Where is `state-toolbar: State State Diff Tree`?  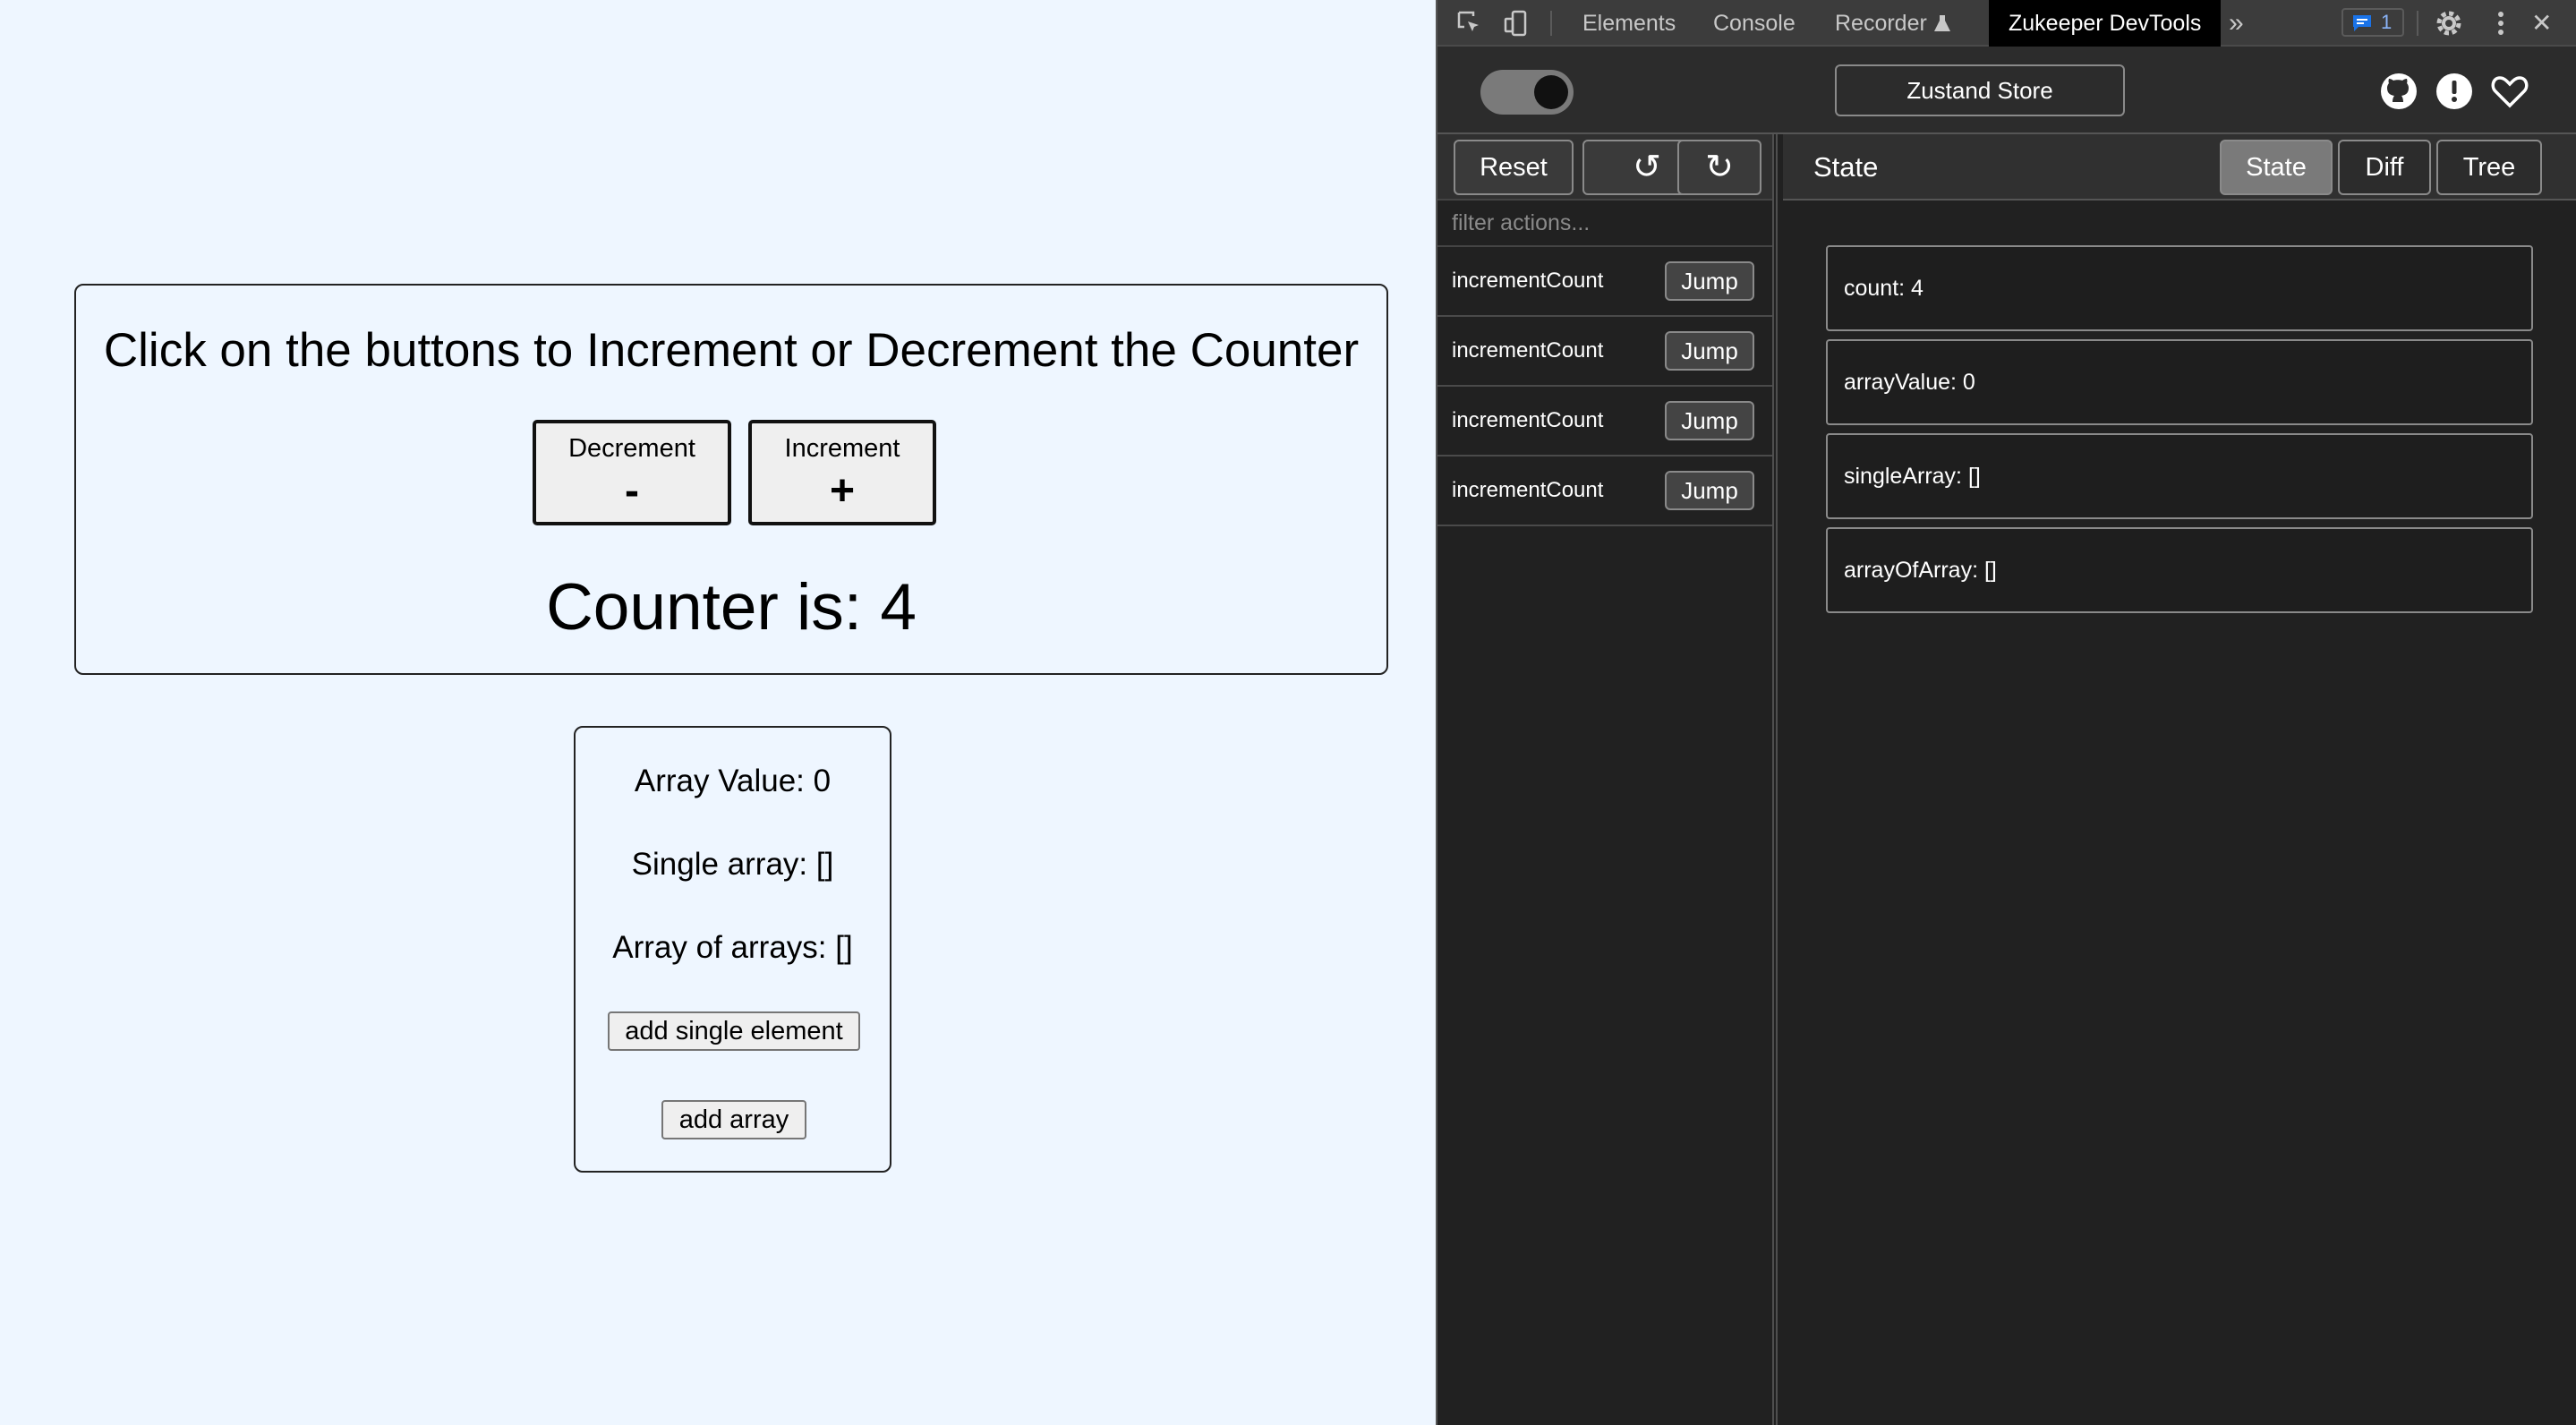 state-toolbar: State State Diff Tree is located at coordinates (2179, 167).